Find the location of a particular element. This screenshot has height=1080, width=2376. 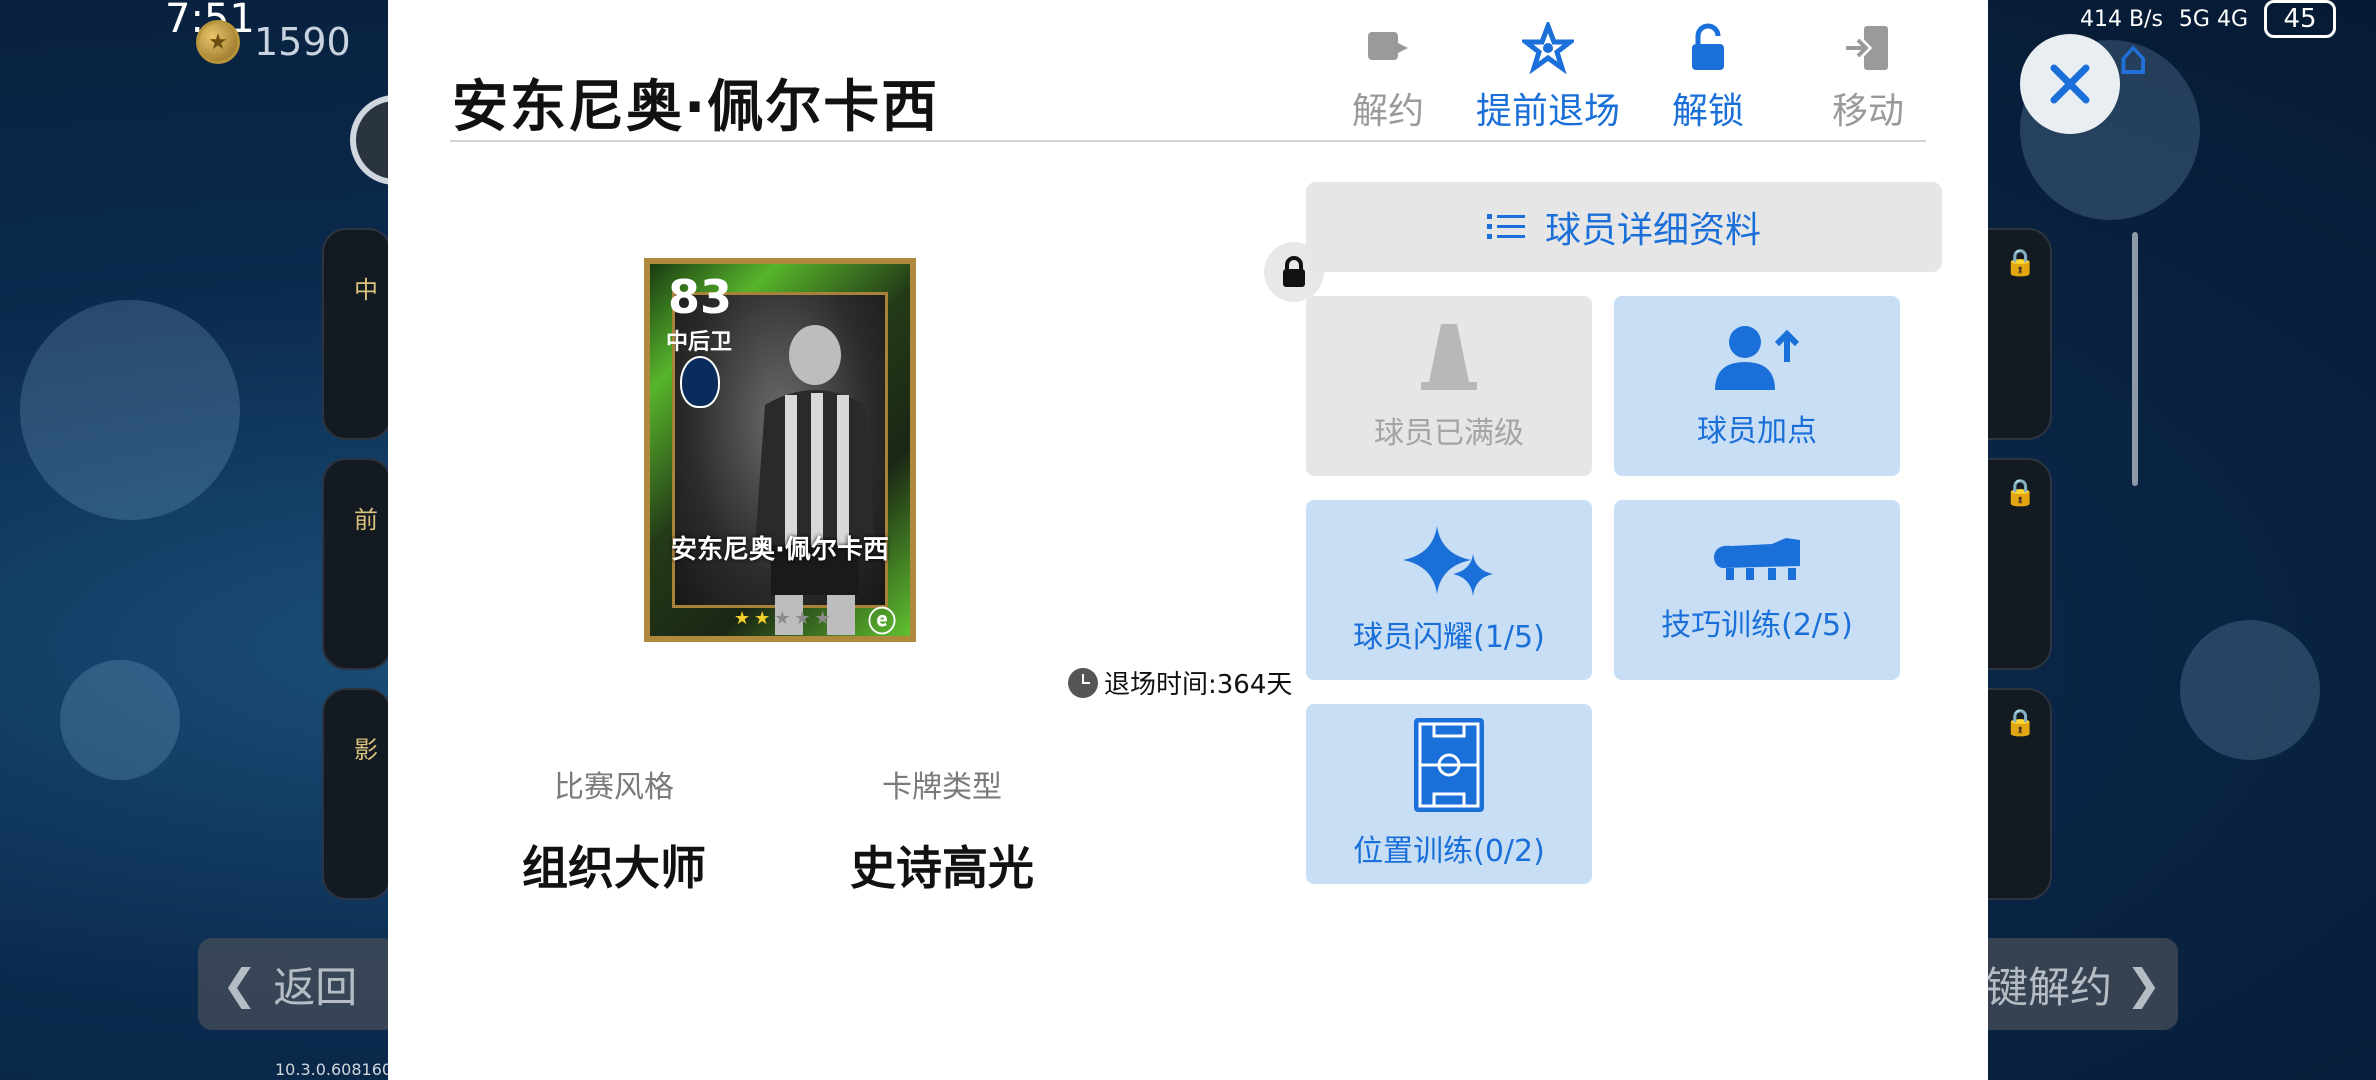

player-shine-tile: 球员闪耀(1/5) is located at coordinates (1449, 590).